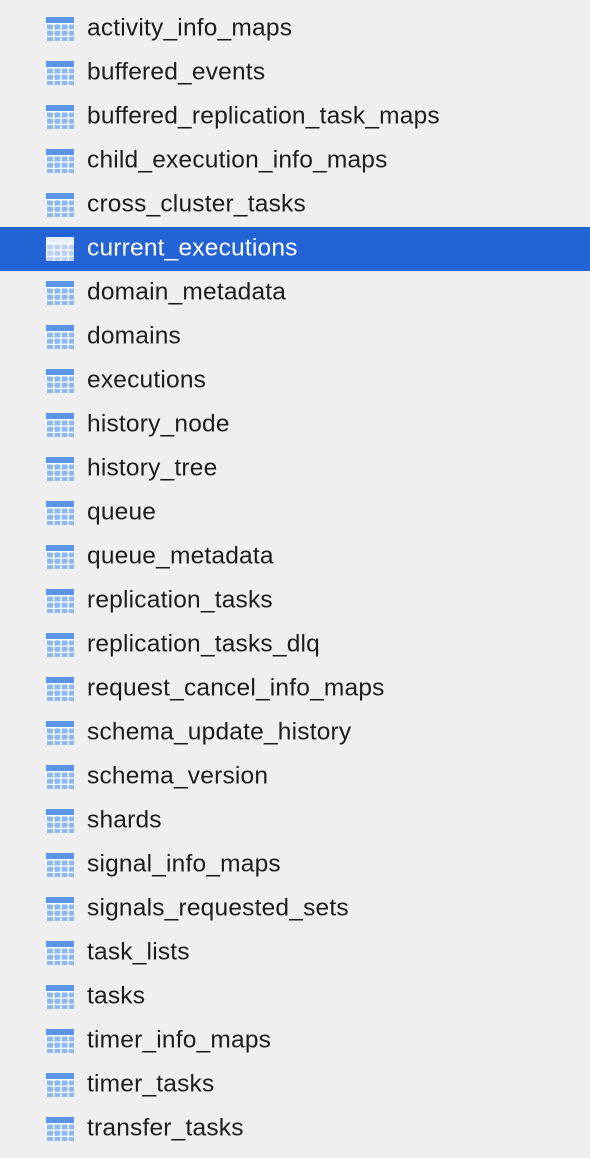 This screenshot has width=590, height=1158. What do you see at coordinates (295, 469) in the screenshot?
I see `table-row-history-tree: history_tree` at bounding box center [295, 469].